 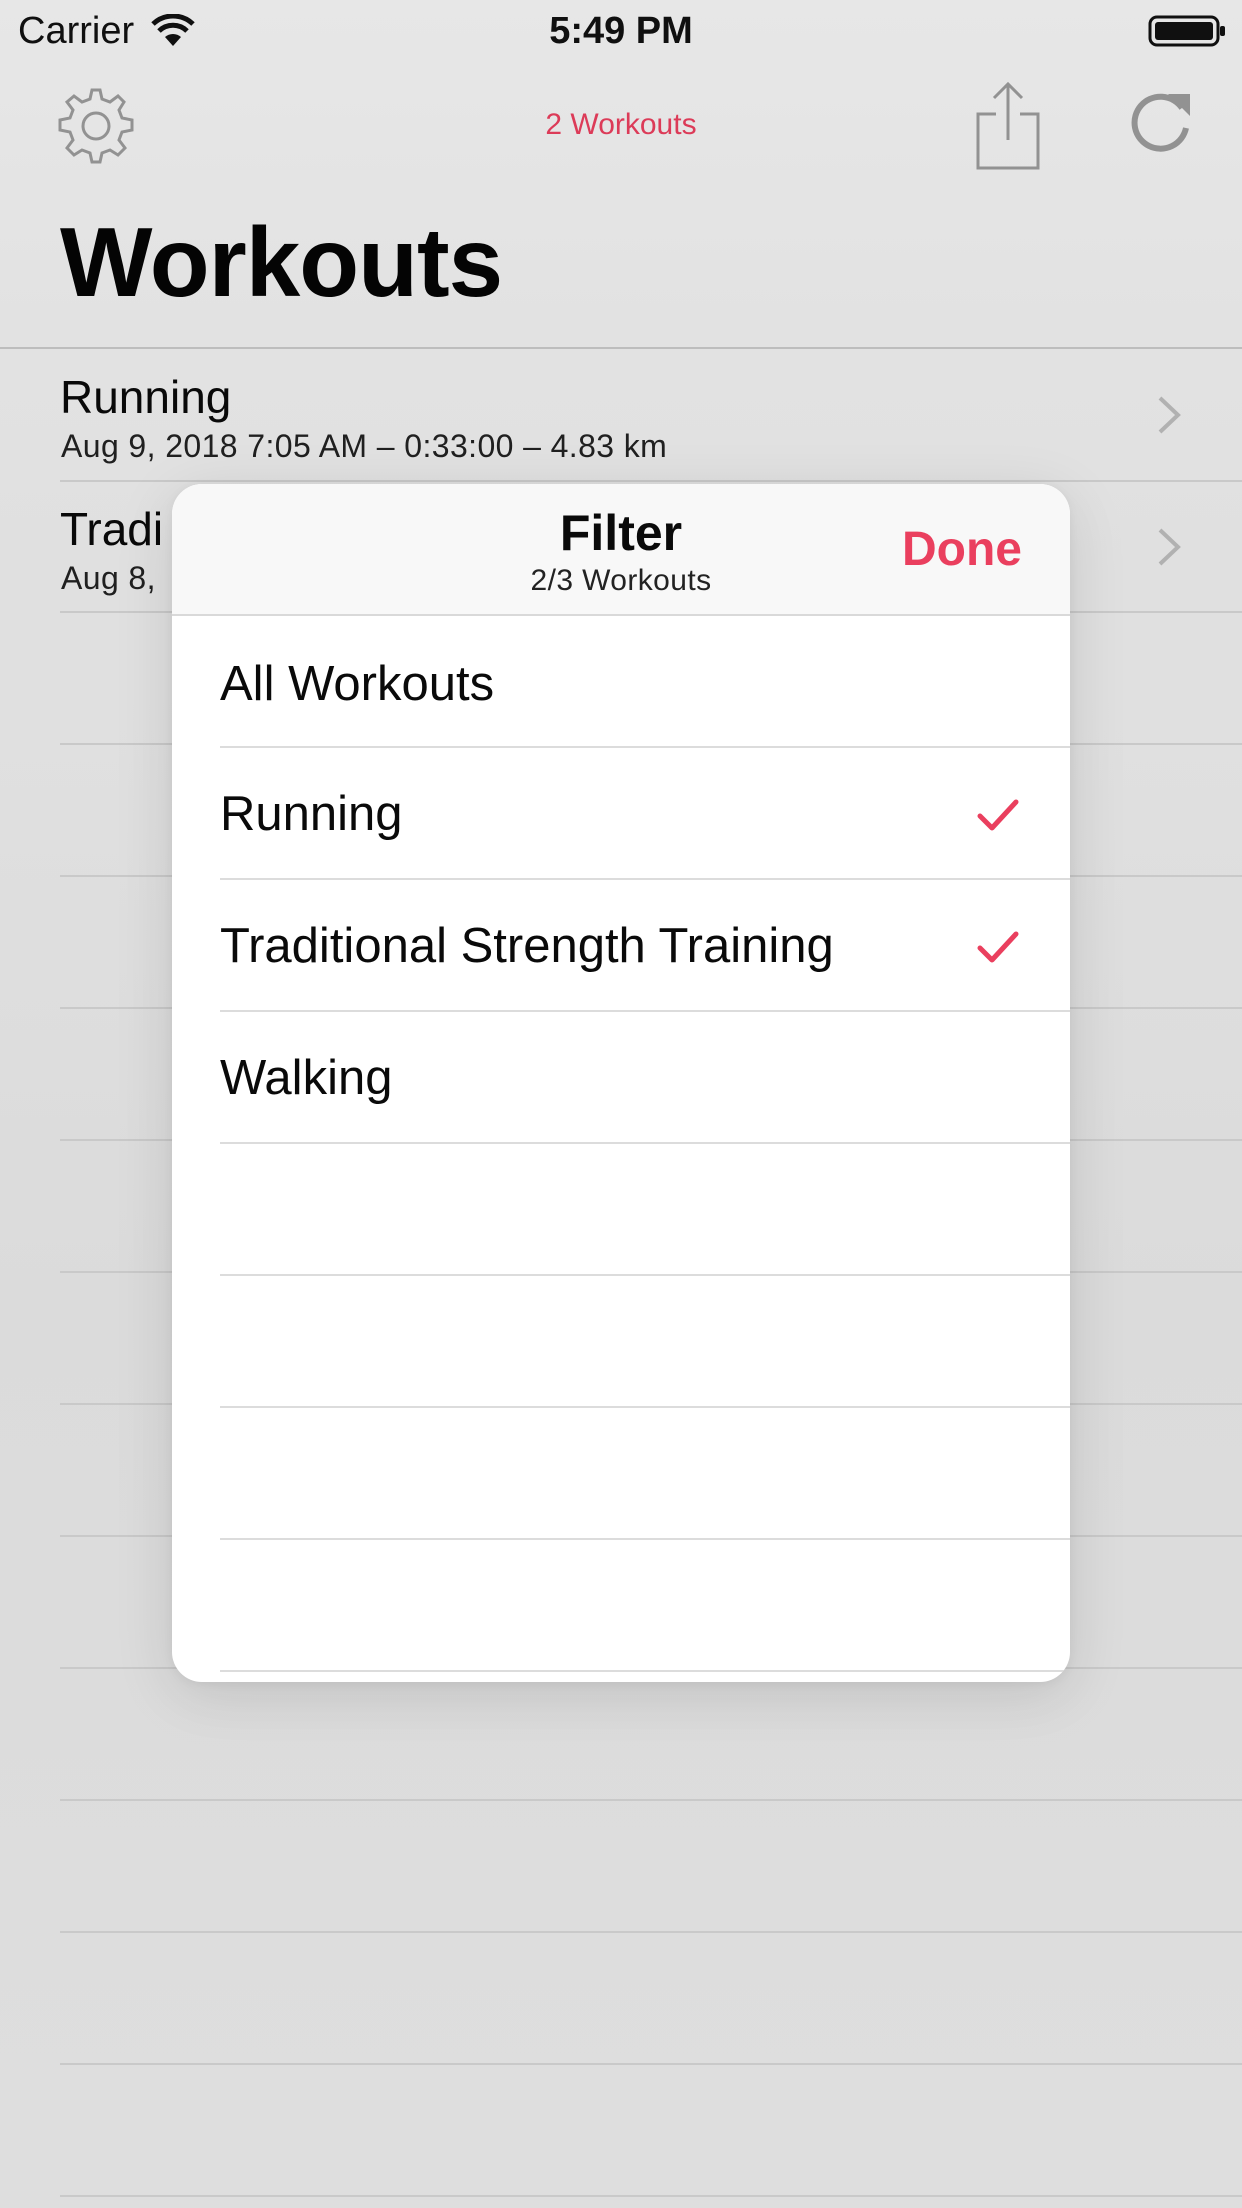 I want to click on filter-option-running: Running, so click(x=621, y=814).